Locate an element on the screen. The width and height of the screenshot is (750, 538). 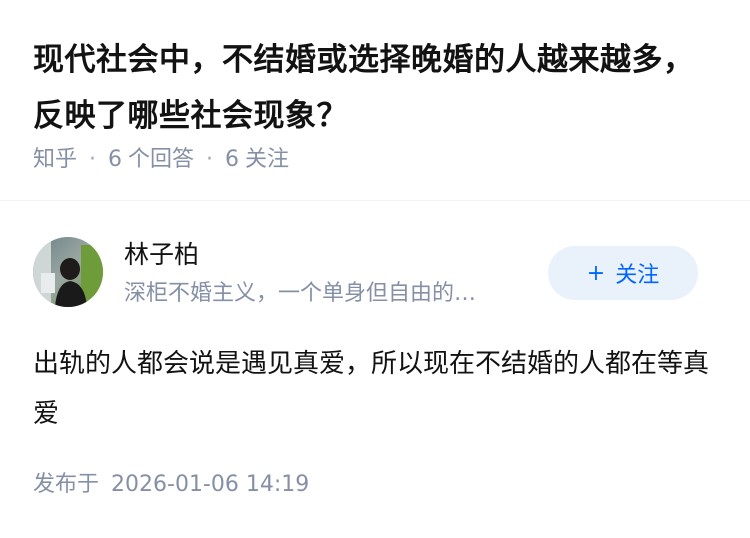
follow-count-label: 关注 is located at coordinates (267, 160).